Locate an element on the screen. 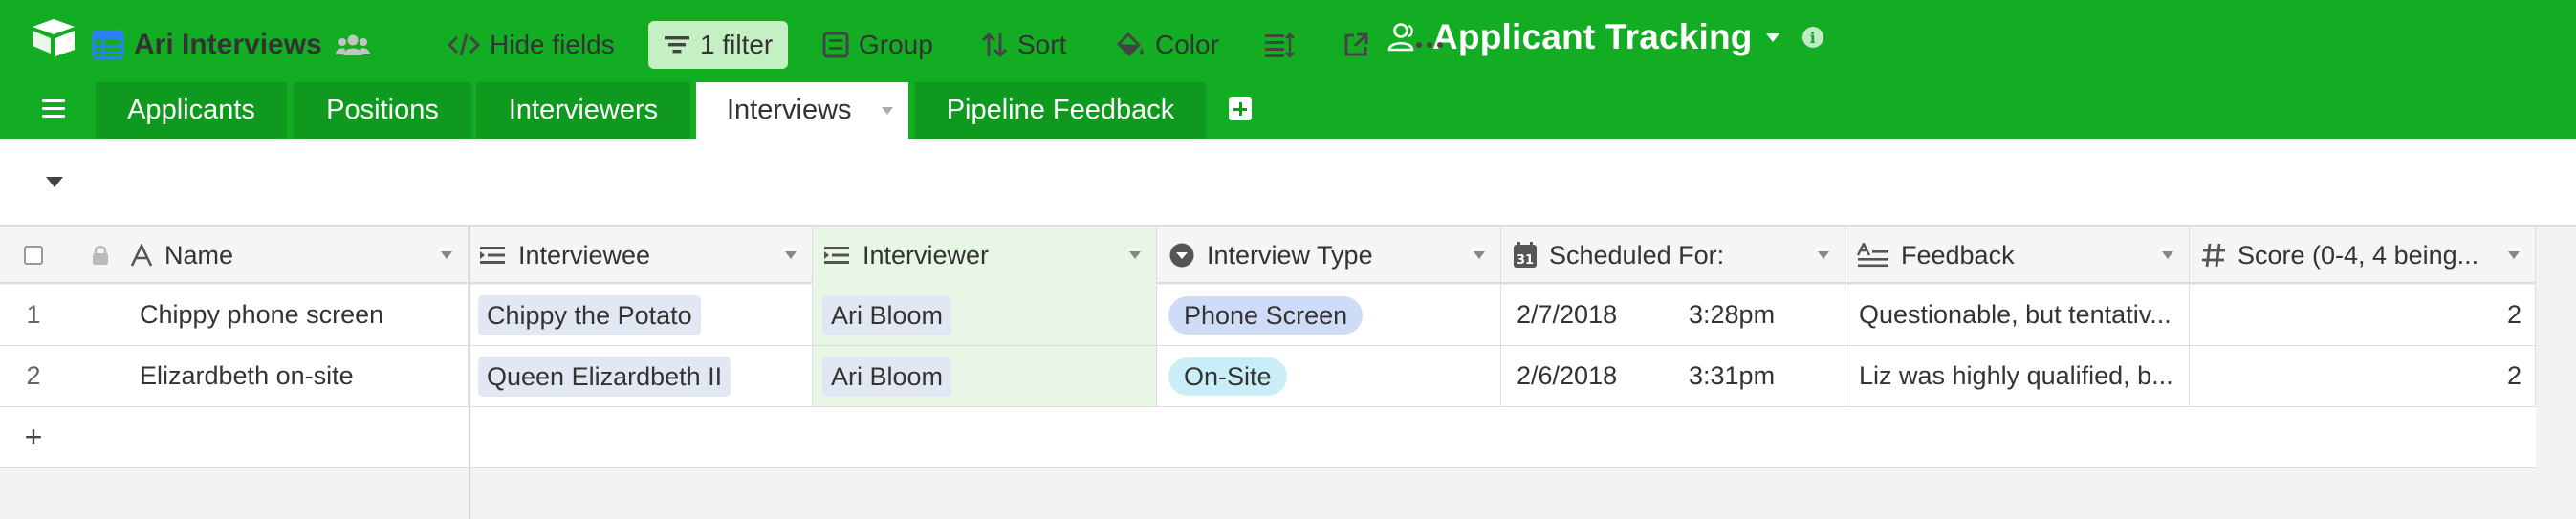 The height and width of the screenshot is (519, 2576). group-button: Group is located at coordinates (877, 45).